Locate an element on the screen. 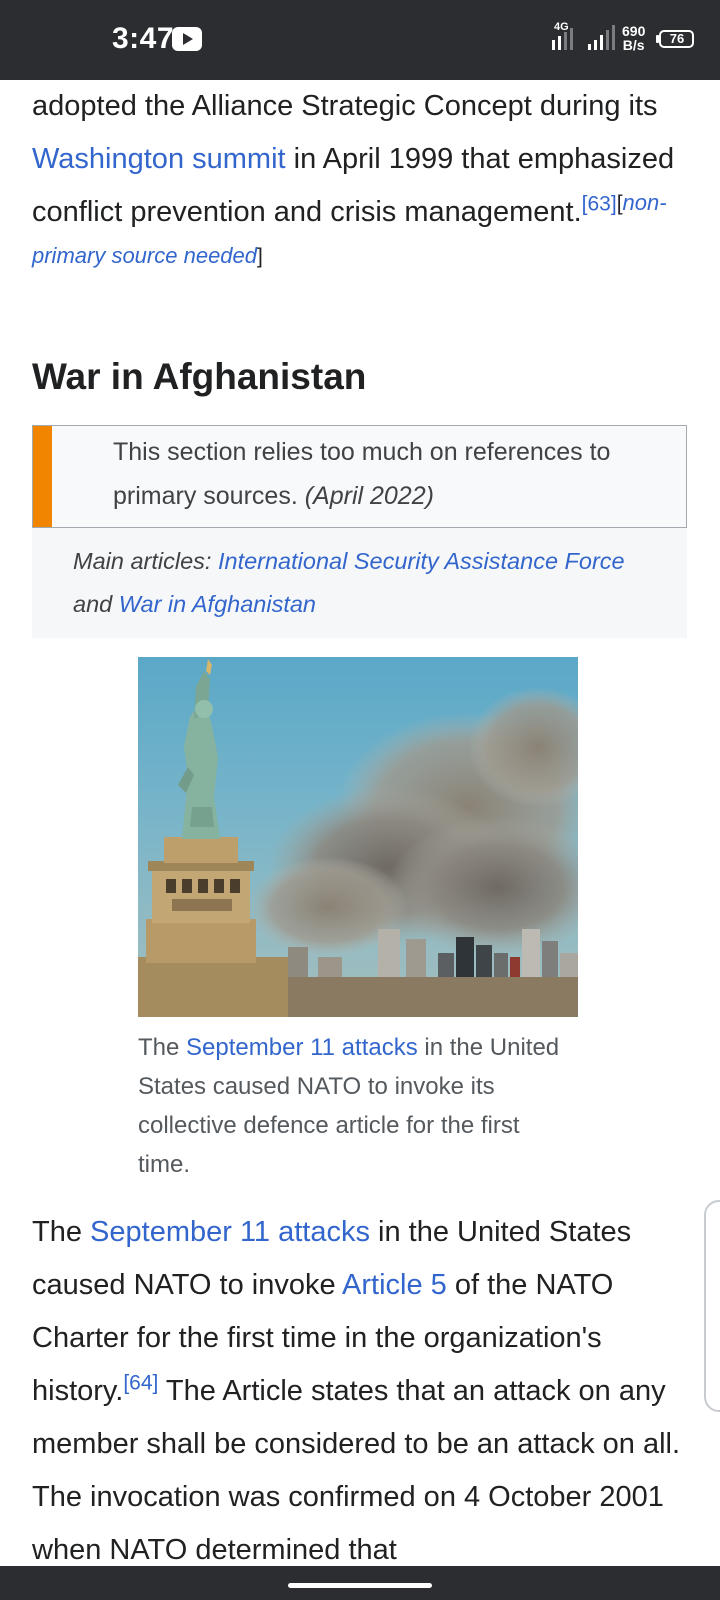  data-speed: 690 B/s is located at coordinates (633, 38).